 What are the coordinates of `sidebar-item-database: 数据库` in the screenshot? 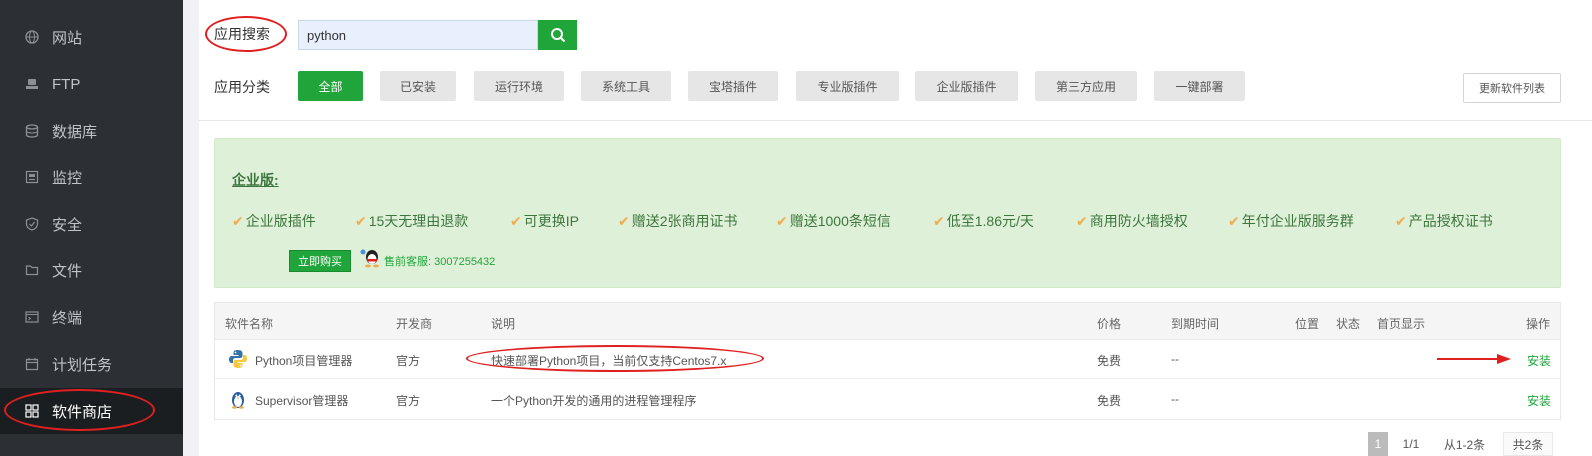 It's located at (91, 131).